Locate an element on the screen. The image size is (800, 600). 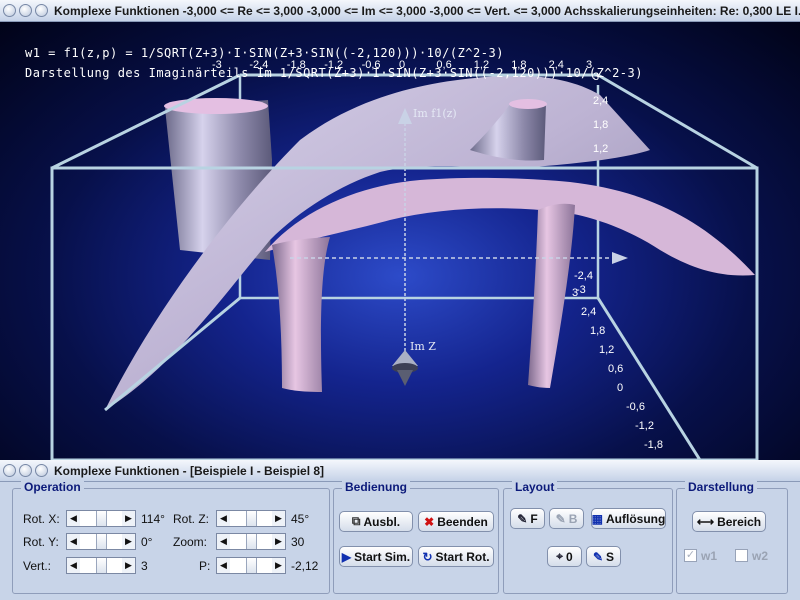
start-sim-button-label: Start Sim. is located at coordinates (382, 556).